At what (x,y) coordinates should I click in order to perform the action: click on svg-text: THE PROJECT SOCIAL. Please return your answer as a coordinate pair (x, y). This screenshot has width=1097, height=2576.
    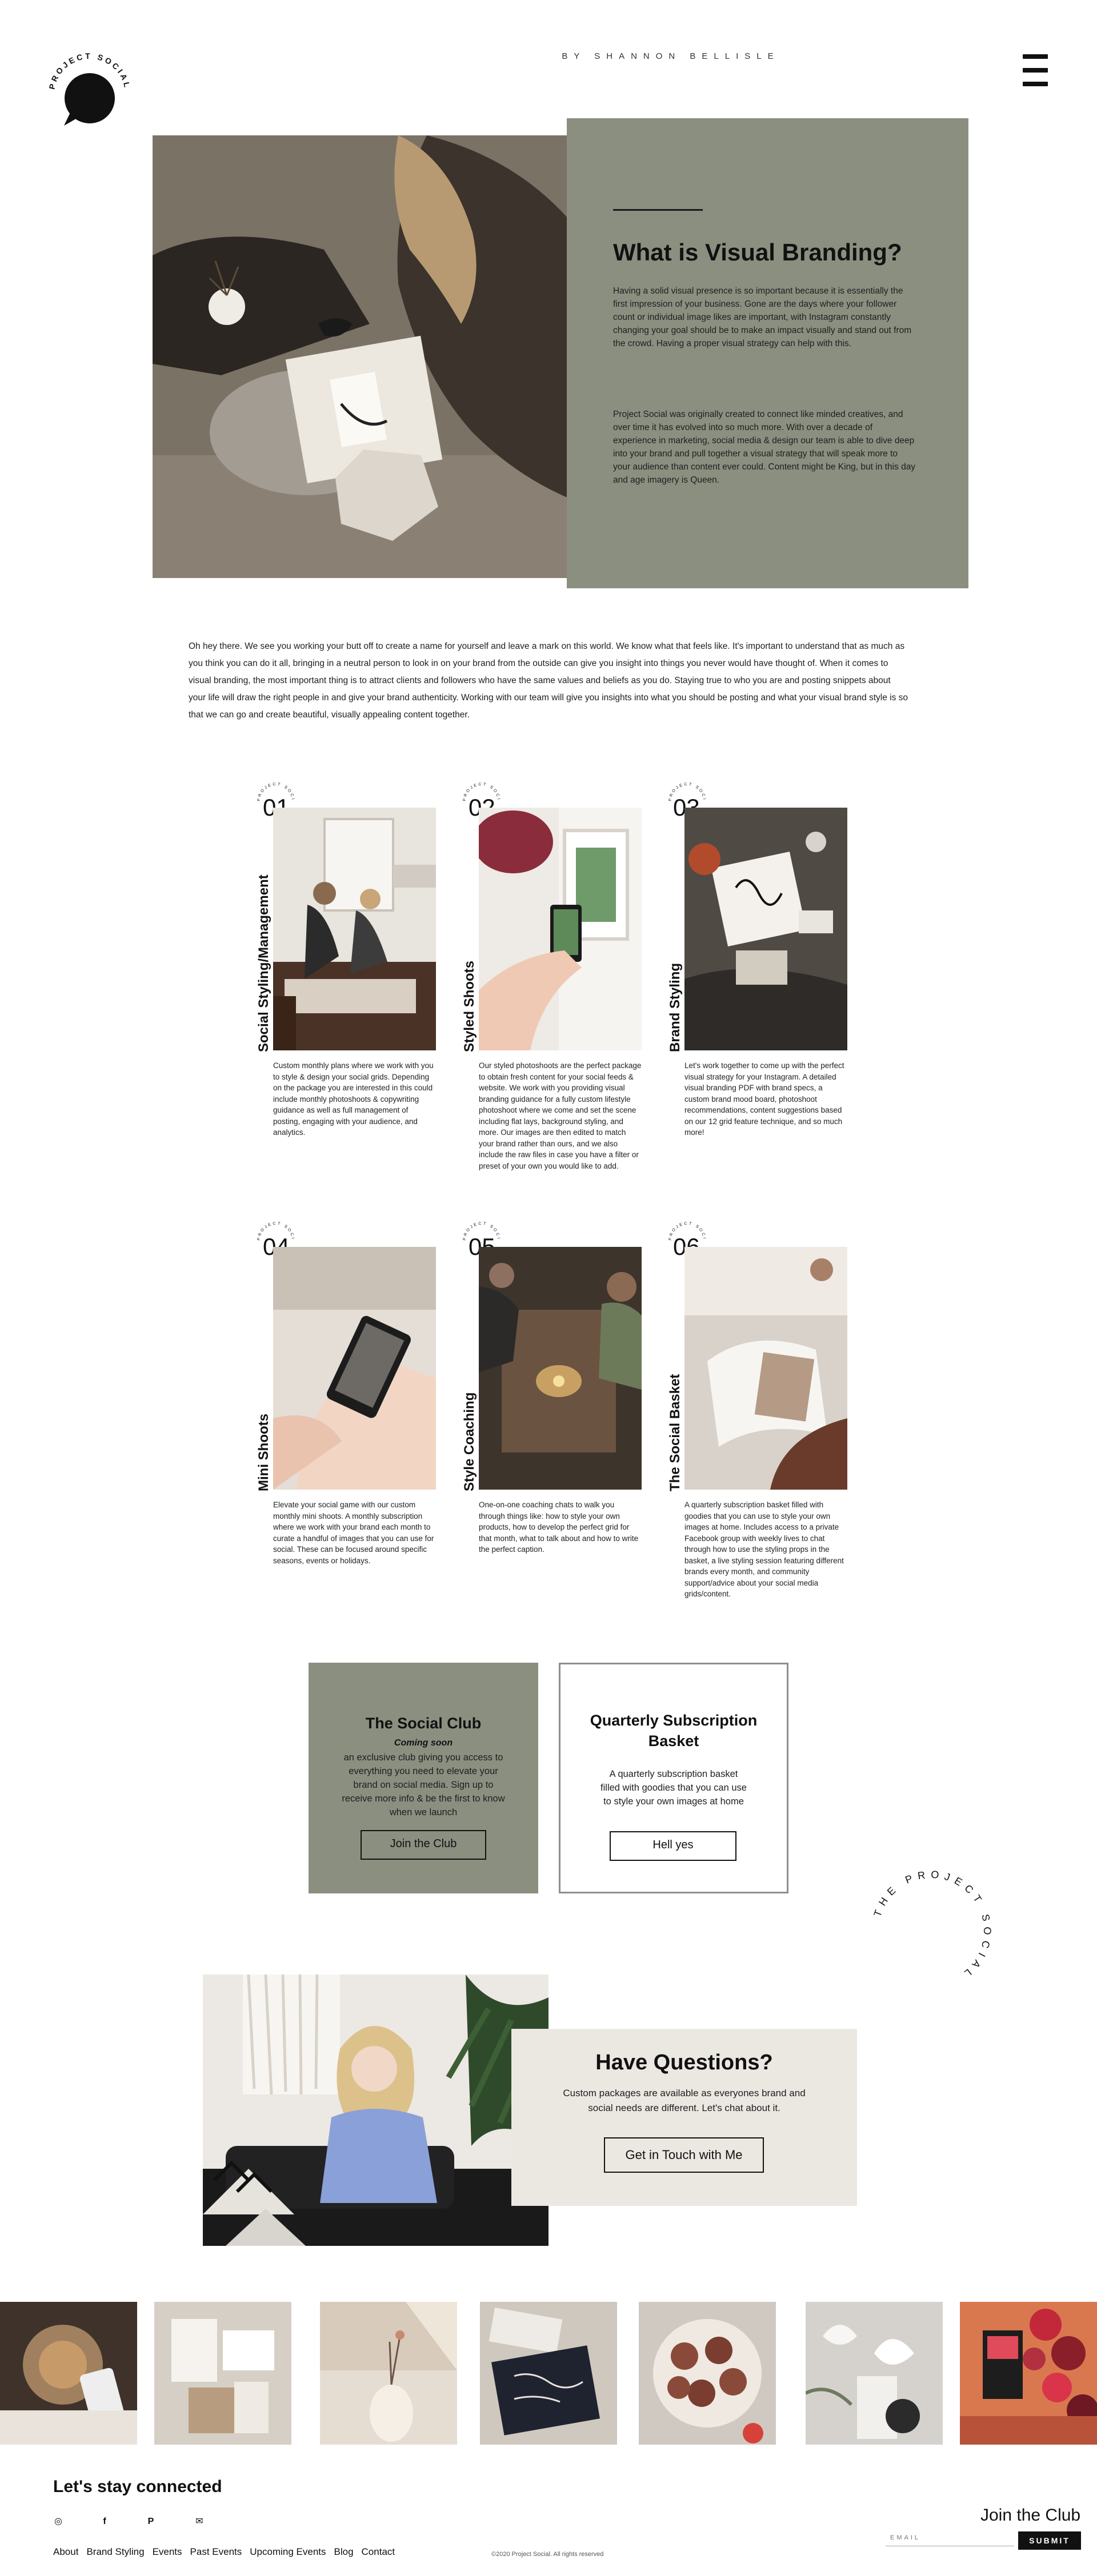
    Looking at the image, I should click on (932, 1925).